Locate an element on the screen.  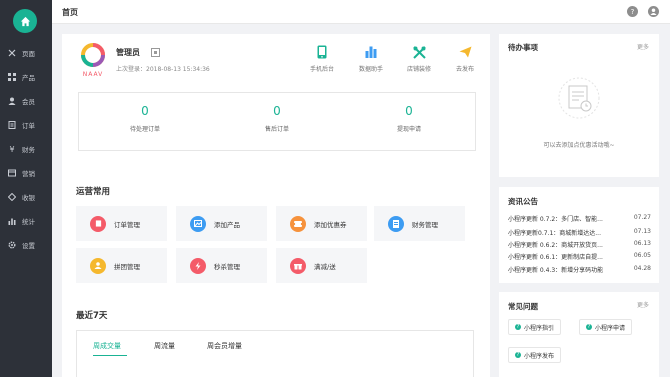
news-item: 小程序更新 0.4.3：新增分享码功能 04.28 is located at coordinates (579, 269).